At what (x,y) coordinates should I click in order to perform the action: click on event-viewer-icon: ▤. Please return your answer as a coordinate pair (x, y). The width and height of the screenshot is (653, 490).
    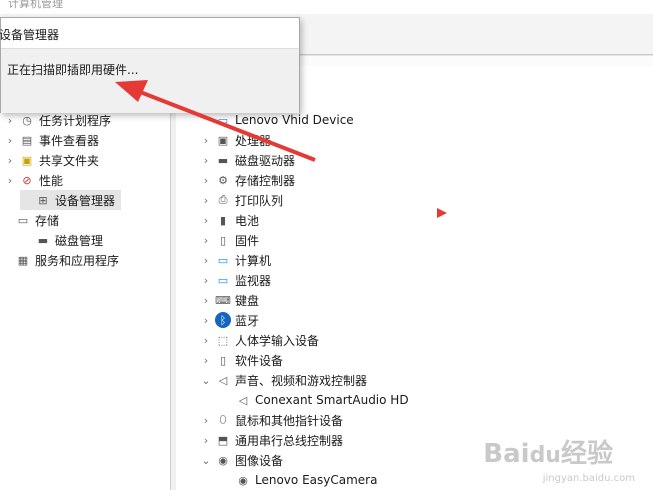
    Looking at the image, I should click on (27, 140).